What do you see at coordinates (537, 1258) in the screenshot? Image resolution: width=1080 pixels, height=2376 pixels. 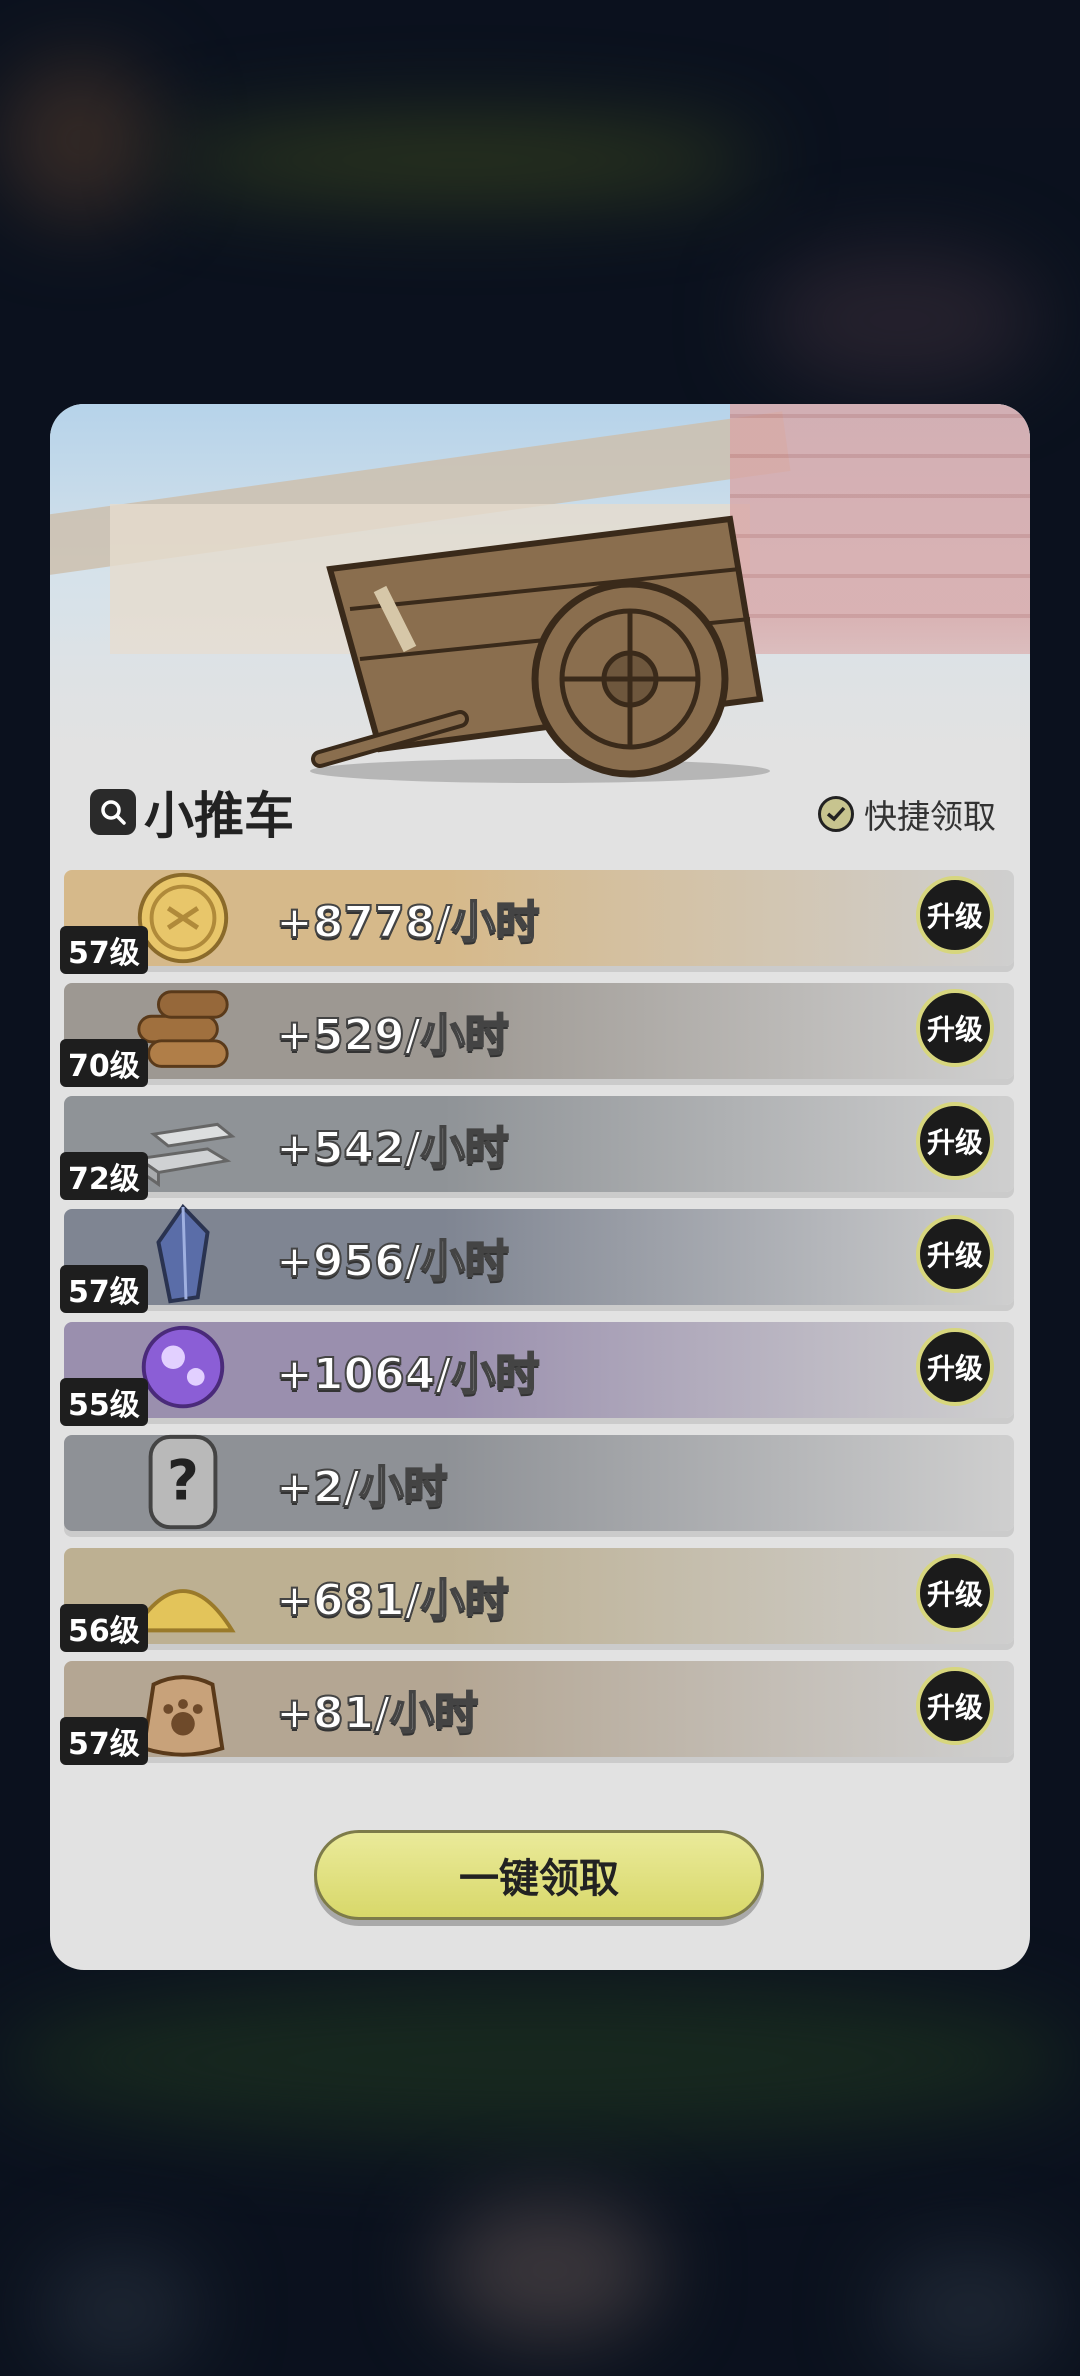 I see `resource-row-crystal: 57级 +956/小时 升级` at bounding box center [537, 1258].